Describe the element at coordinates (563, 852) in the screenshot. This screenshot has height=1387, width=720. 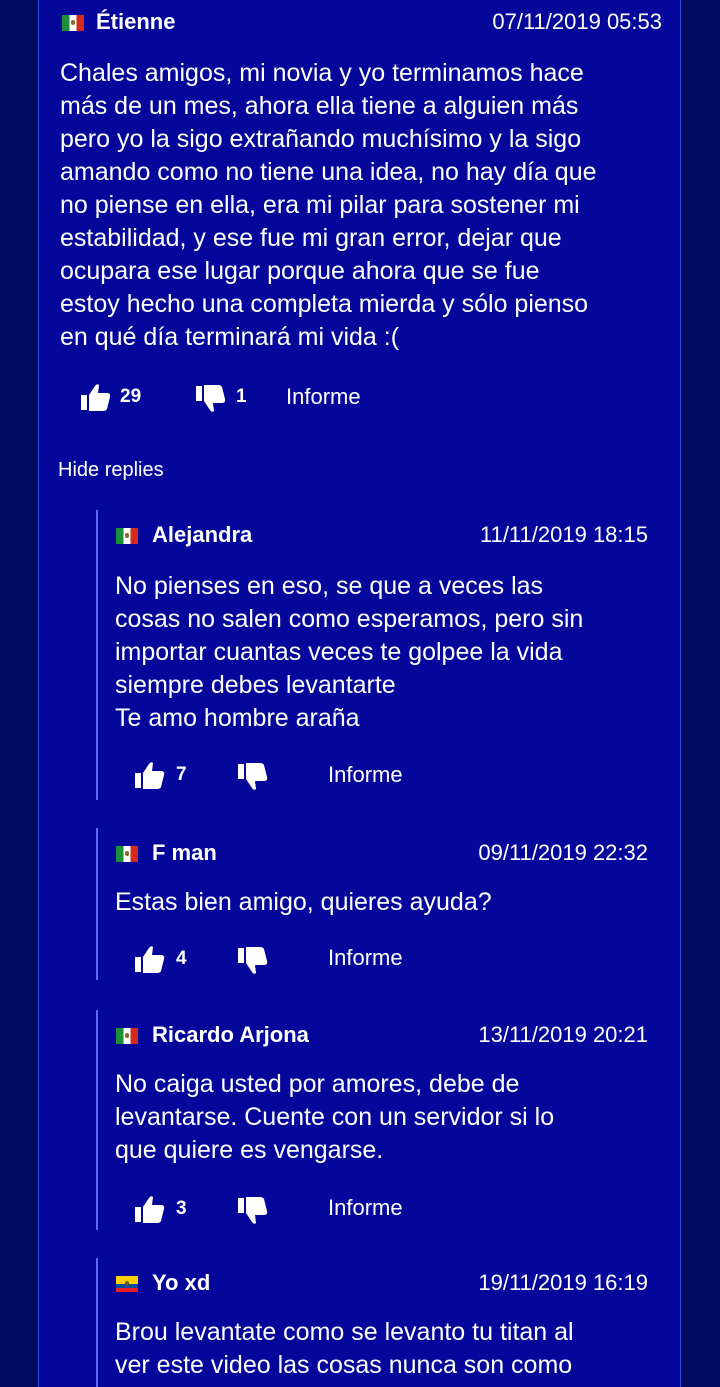
I see `reply-date: 09/11/2019 22:32` at that location.